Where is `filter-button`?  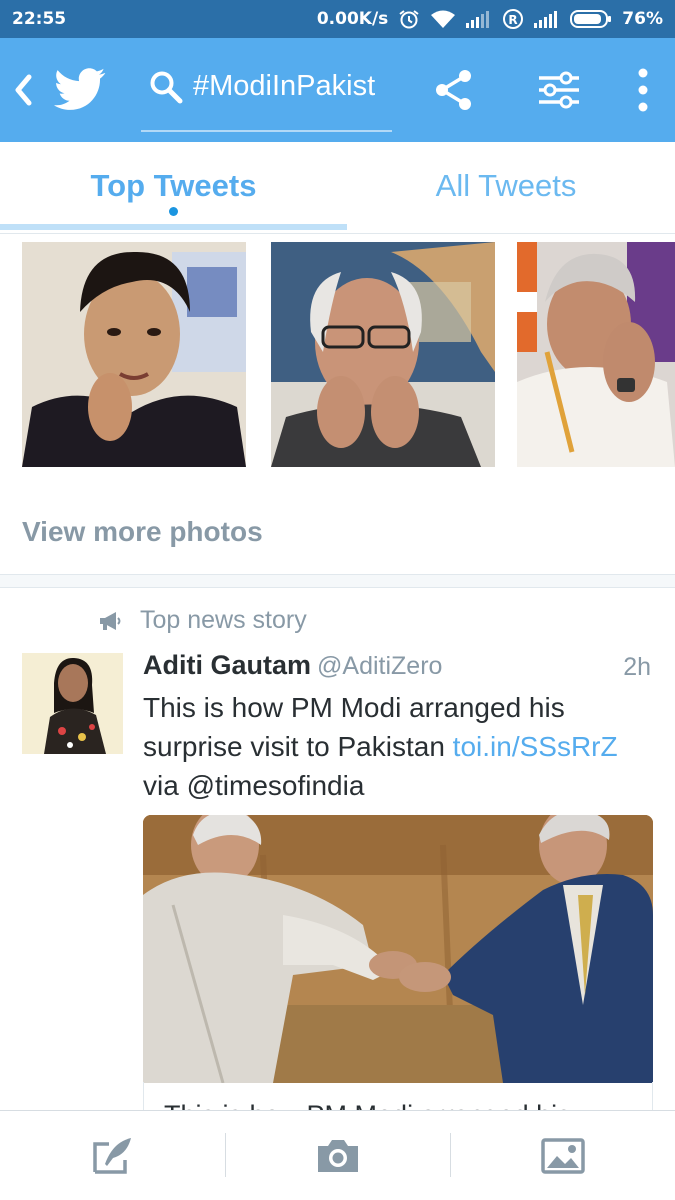 filter-button is located at coordinates (559, 90).